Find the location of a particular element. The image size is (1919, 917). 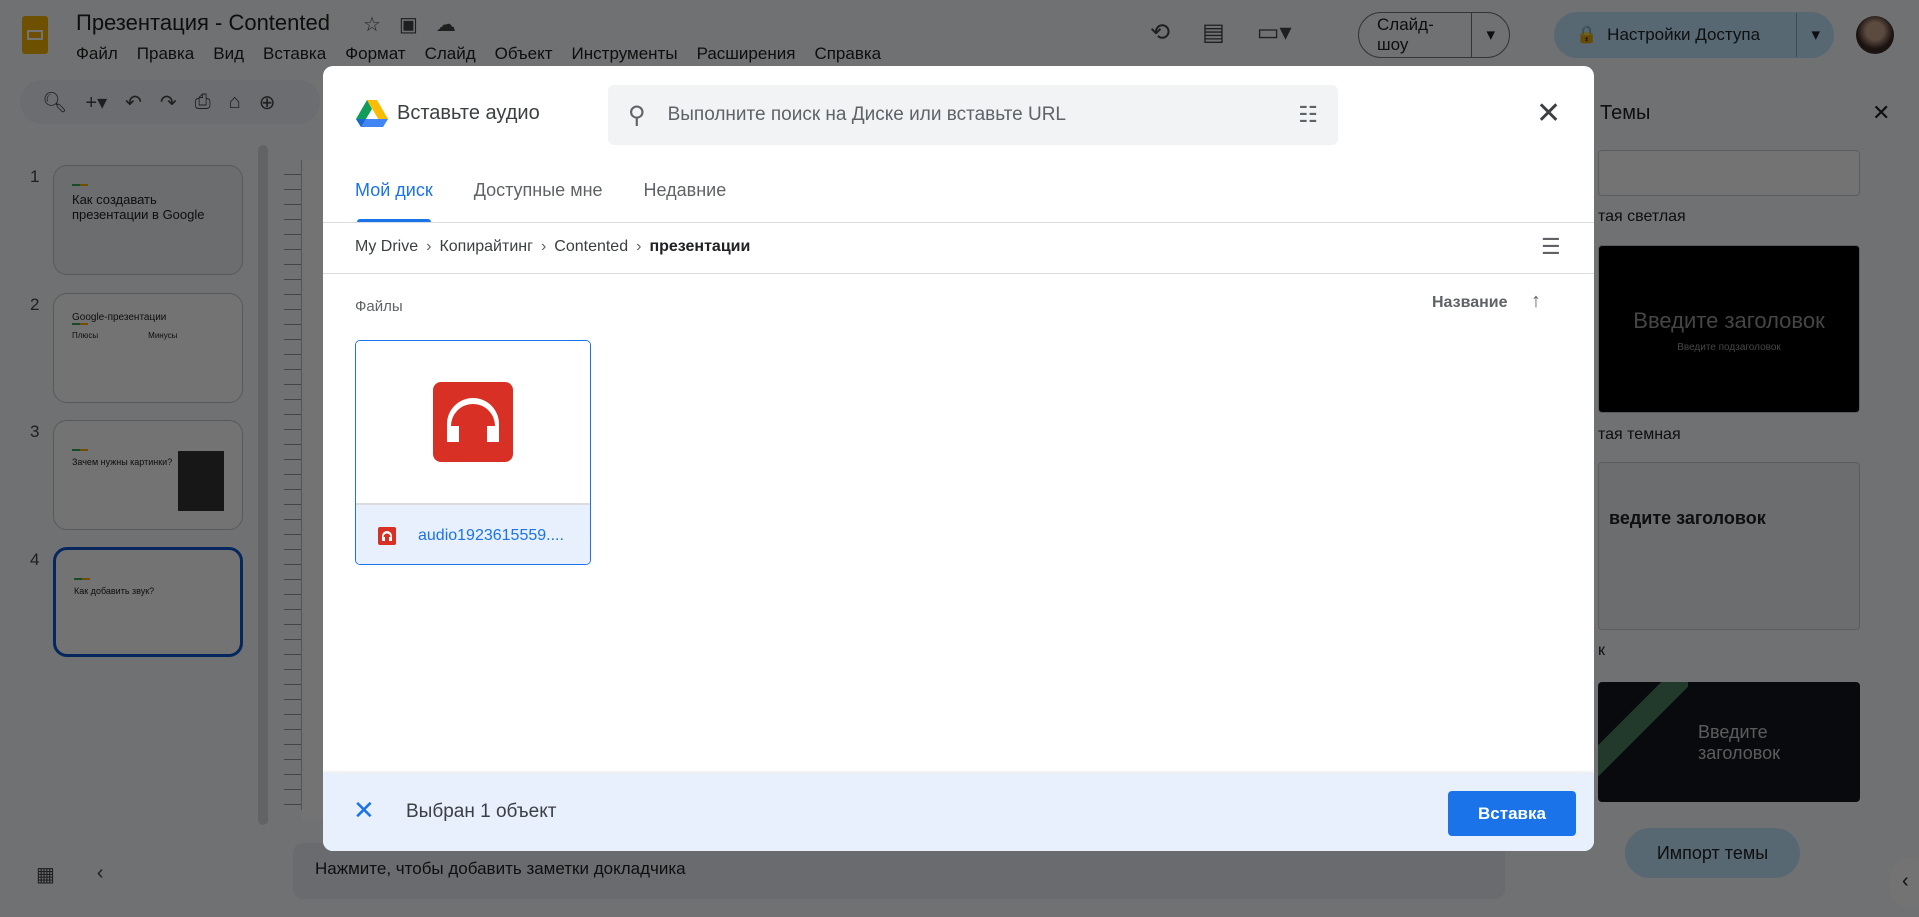

dialog-title: Вставьте аудио is located at coordinates (468, 113).